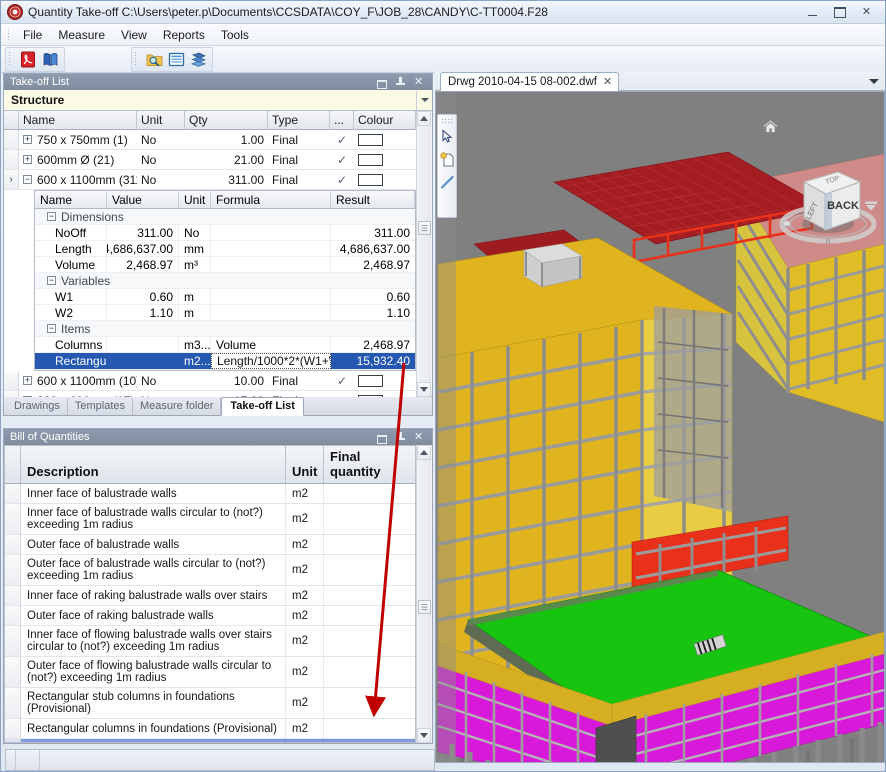 The image size is (886, 772). What do you see at coordinates (424, 389) in the screenshot?
I see `scroll-down-icon` at bounding box center [424, 389].